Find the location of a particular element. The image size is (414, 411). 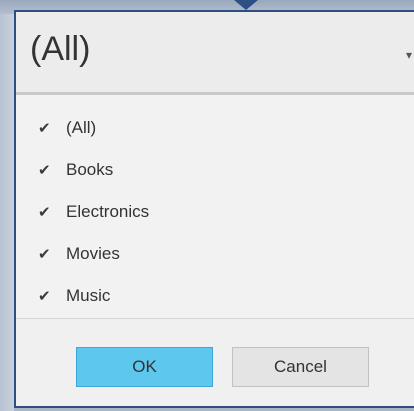

selected-filter-value: (All) is located at coordinates (60, 49).